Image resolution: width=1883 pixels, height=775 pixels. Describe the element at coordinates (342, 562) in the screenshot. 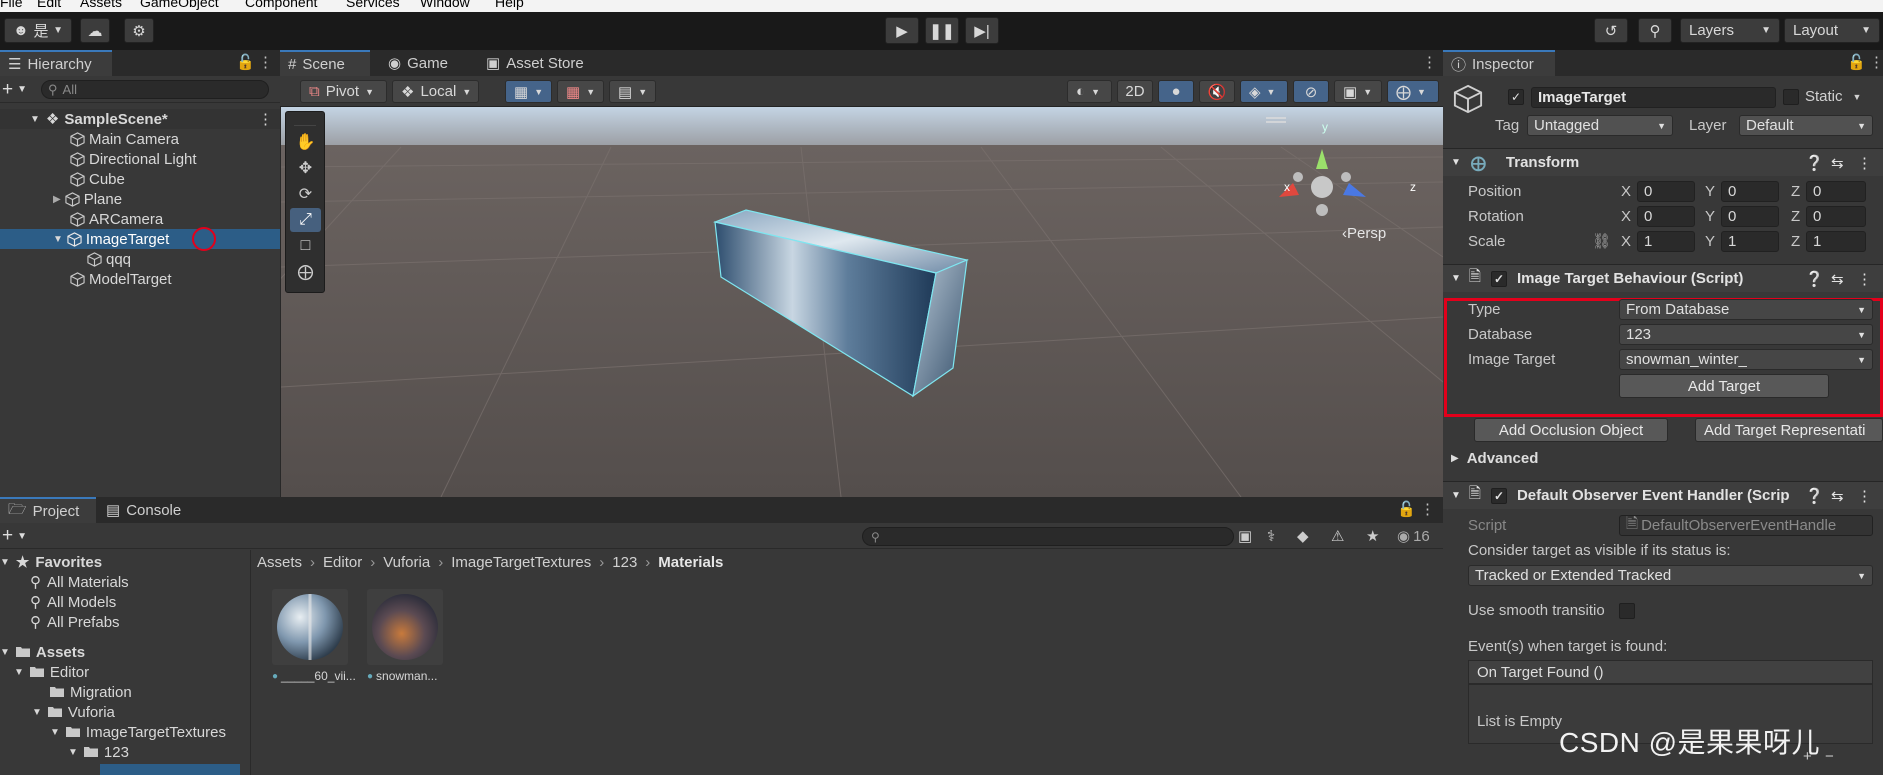

I see `breadcrumb-editor: Editor` at that location.